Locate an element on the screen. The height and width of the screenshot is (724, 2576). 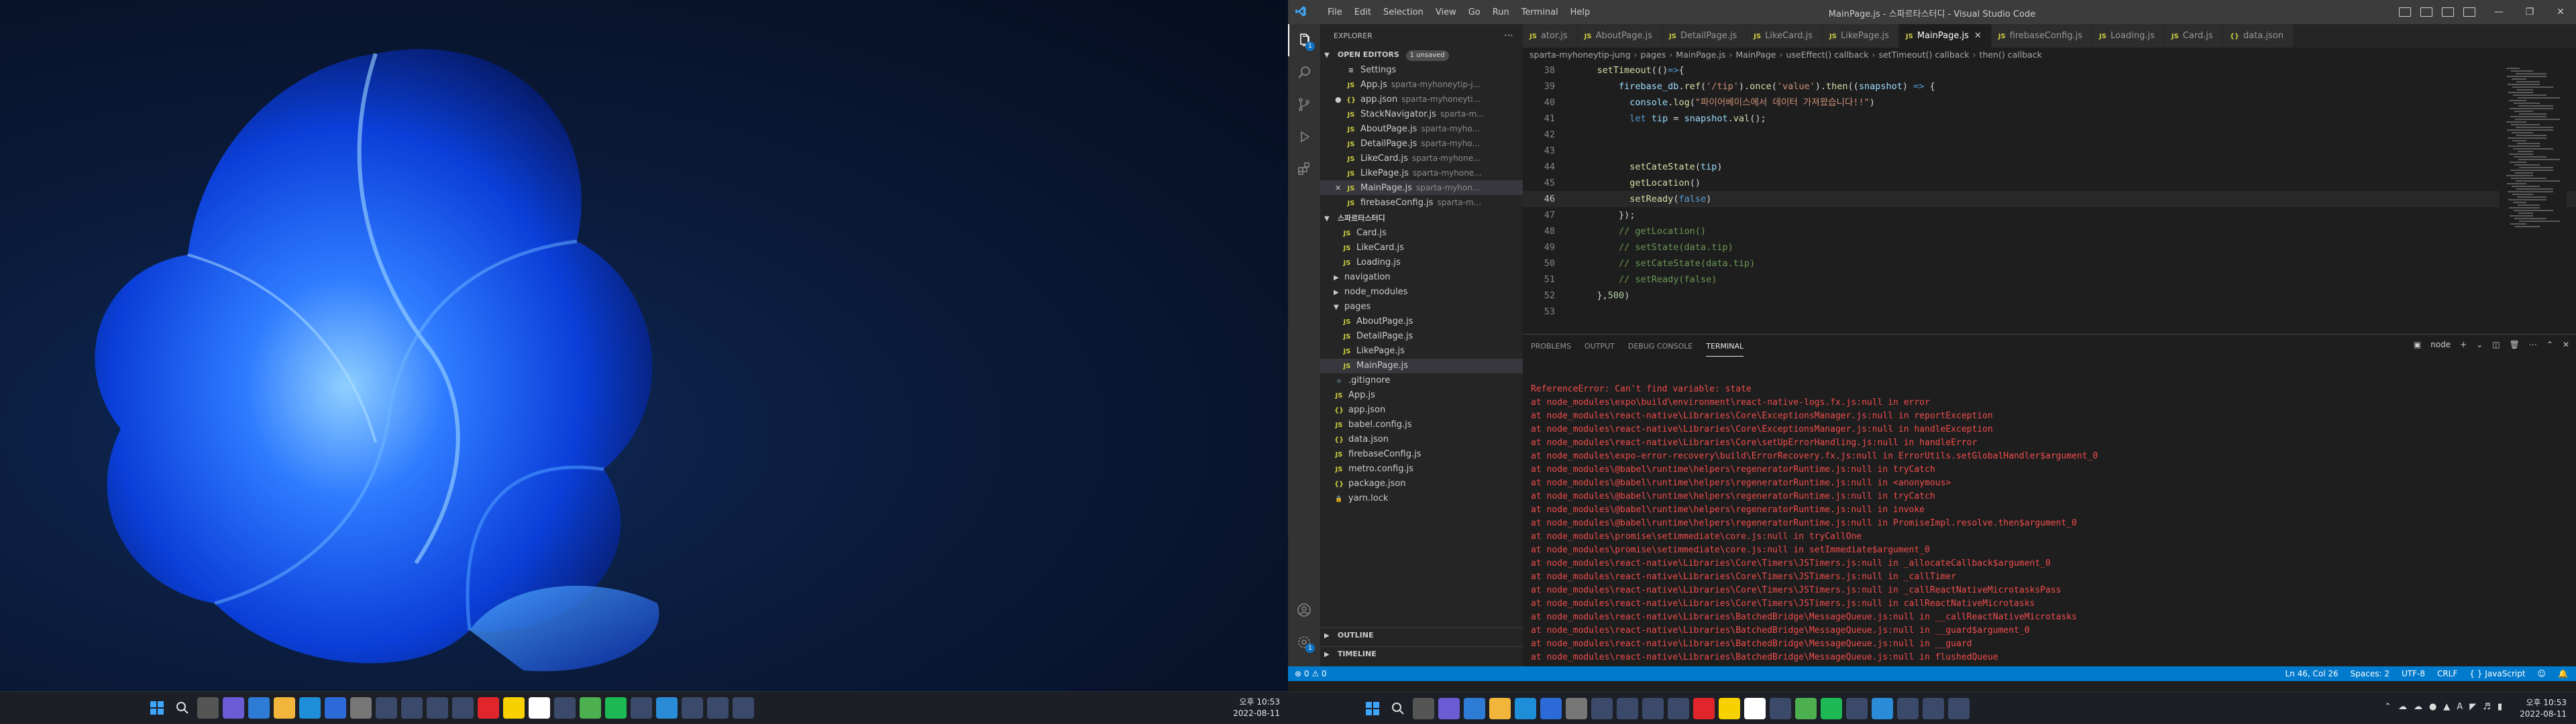
menu-go: Go is located at coordinates (1474, 12).